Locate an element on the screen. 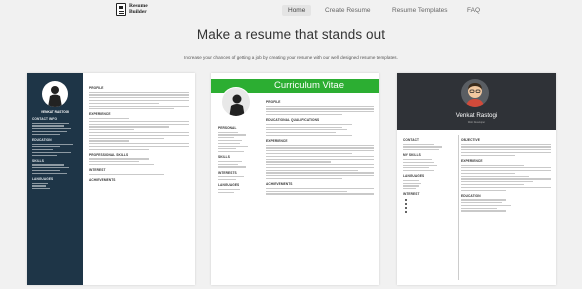 The width and height of the screenshot is (582, 289). template-3-name: Venkat Rastogi is located at coordinates (476, 115).